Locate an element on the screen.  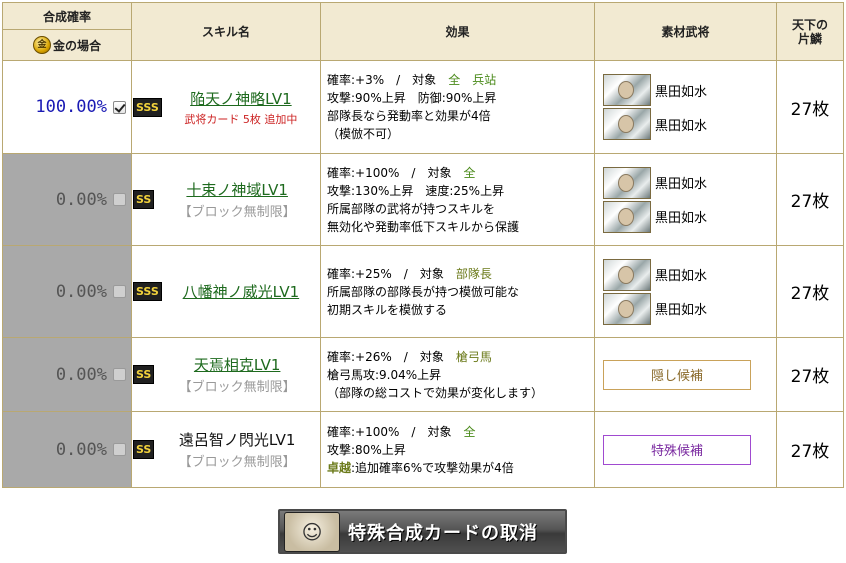
material-cell: 隠し候補 is located at coordinates (685, 374).